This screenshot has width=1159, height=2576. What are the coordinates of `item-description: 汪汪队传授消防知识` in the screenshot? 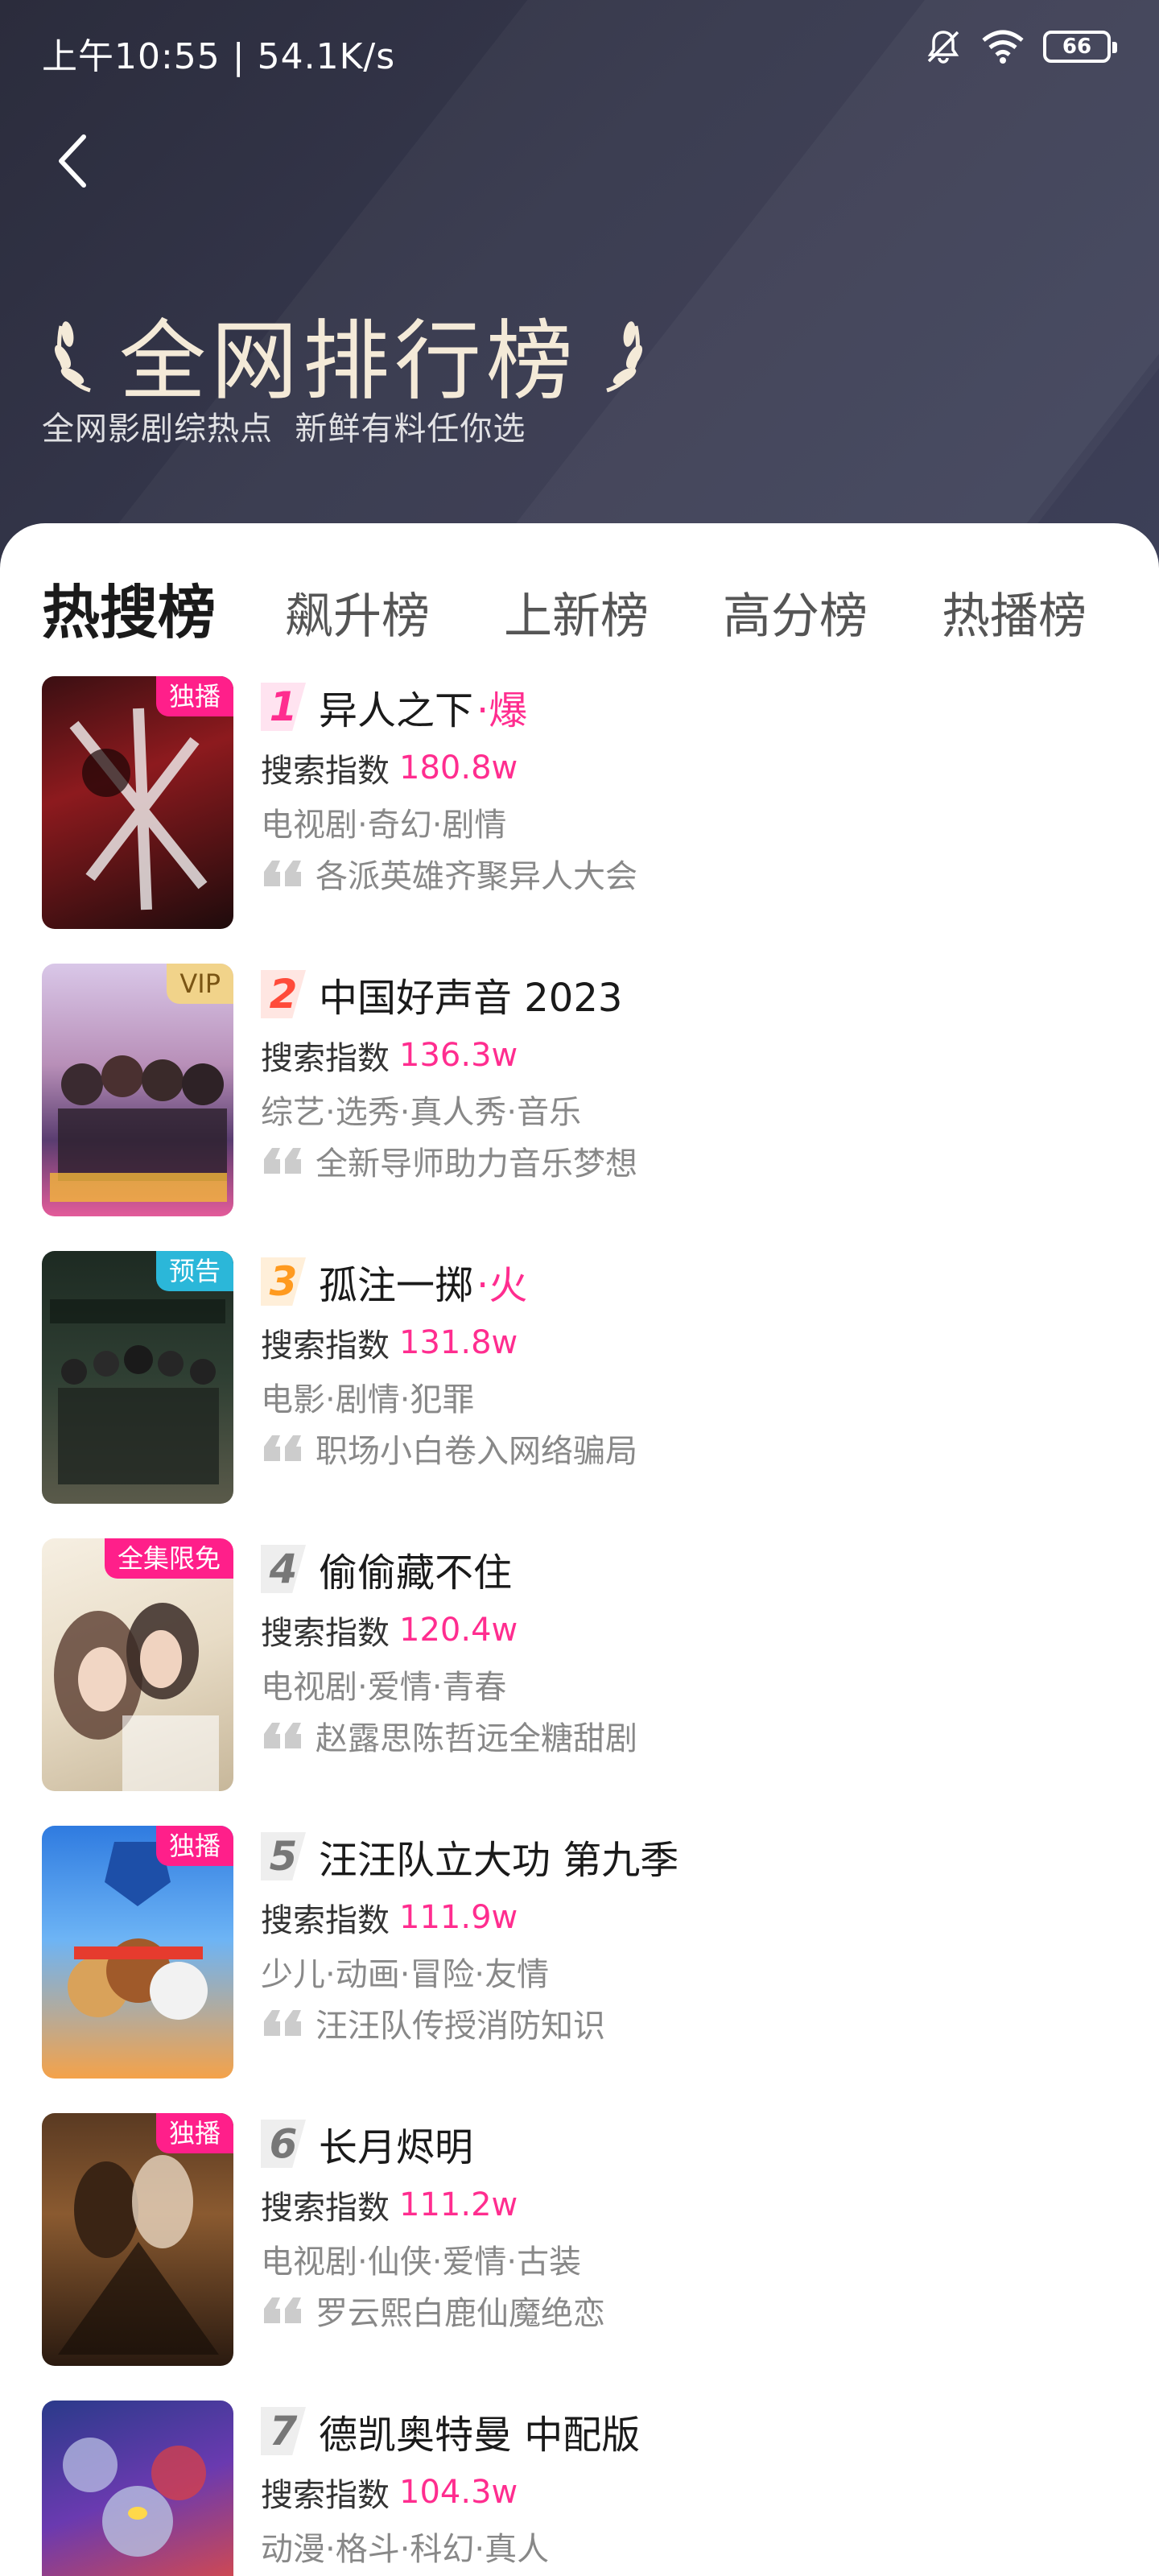 It's located at (461, 2026).